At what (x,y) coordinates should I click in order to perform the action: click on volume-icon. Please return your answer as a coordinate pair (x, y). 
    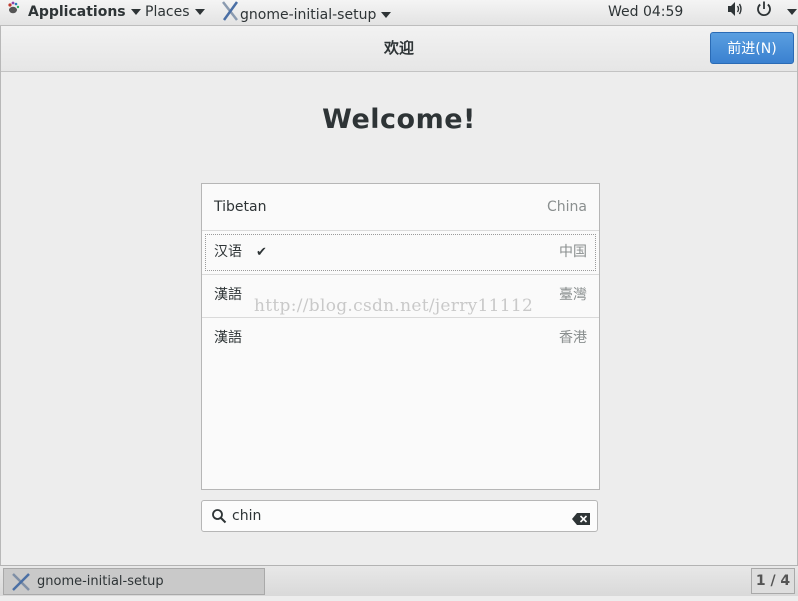
    Looking at the image, I should click on (735, 12).